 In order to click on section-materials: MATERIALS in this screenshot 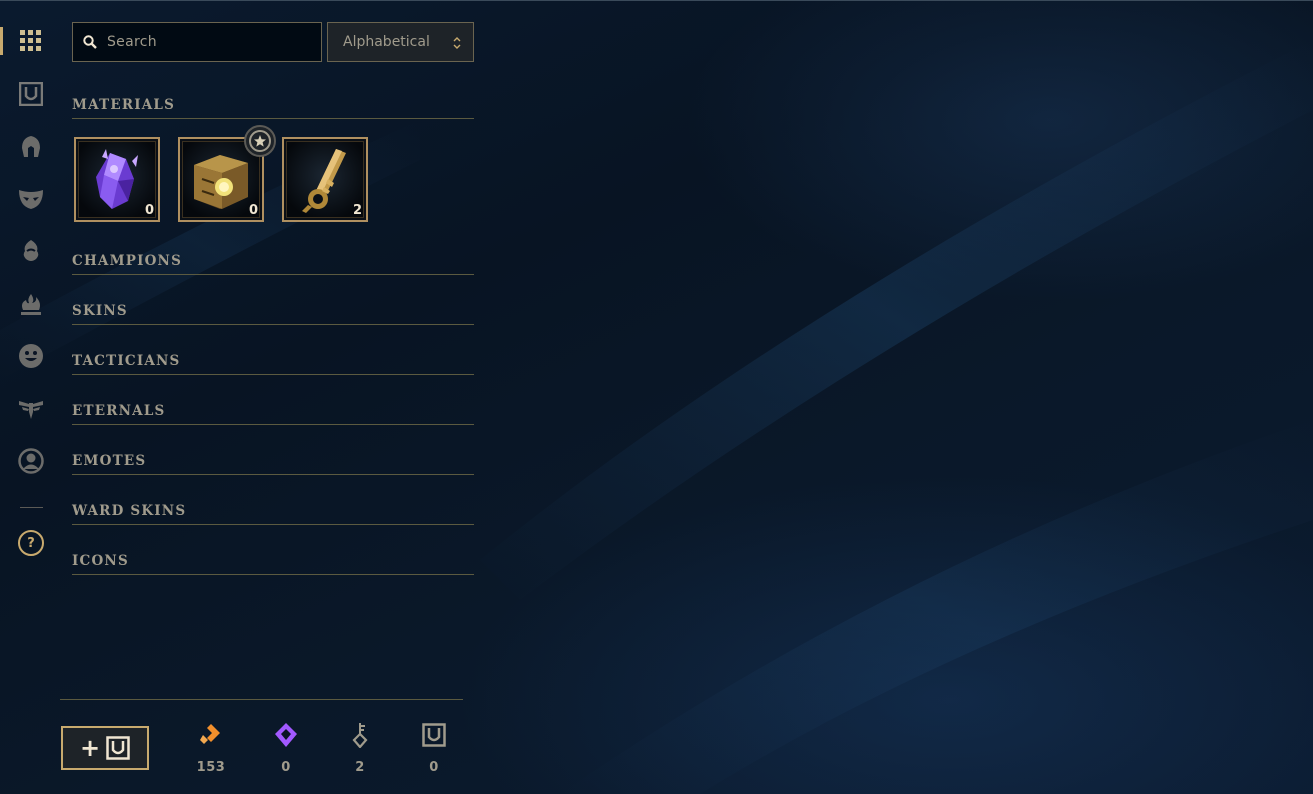, I will do `click(273, 105)`.